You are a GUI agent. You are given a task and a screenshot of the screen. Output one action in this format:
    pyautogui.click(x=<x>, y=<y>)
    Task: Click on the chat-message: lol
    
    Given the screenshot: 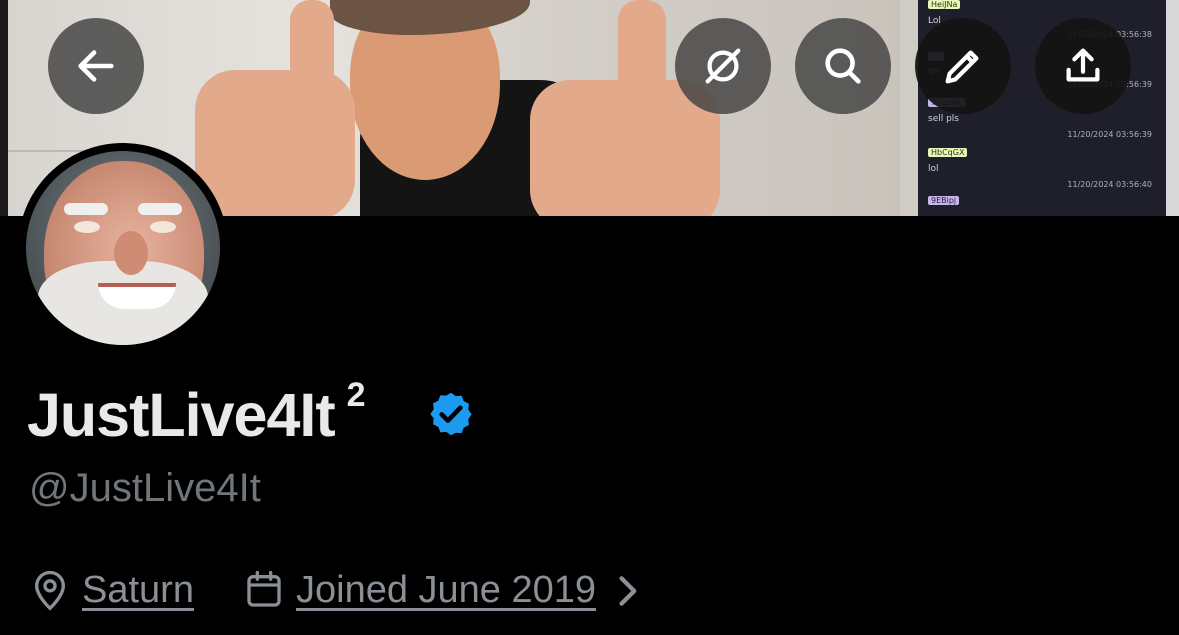 What is the action you would take?
    pyautogui.click(x=933, y=169)
    